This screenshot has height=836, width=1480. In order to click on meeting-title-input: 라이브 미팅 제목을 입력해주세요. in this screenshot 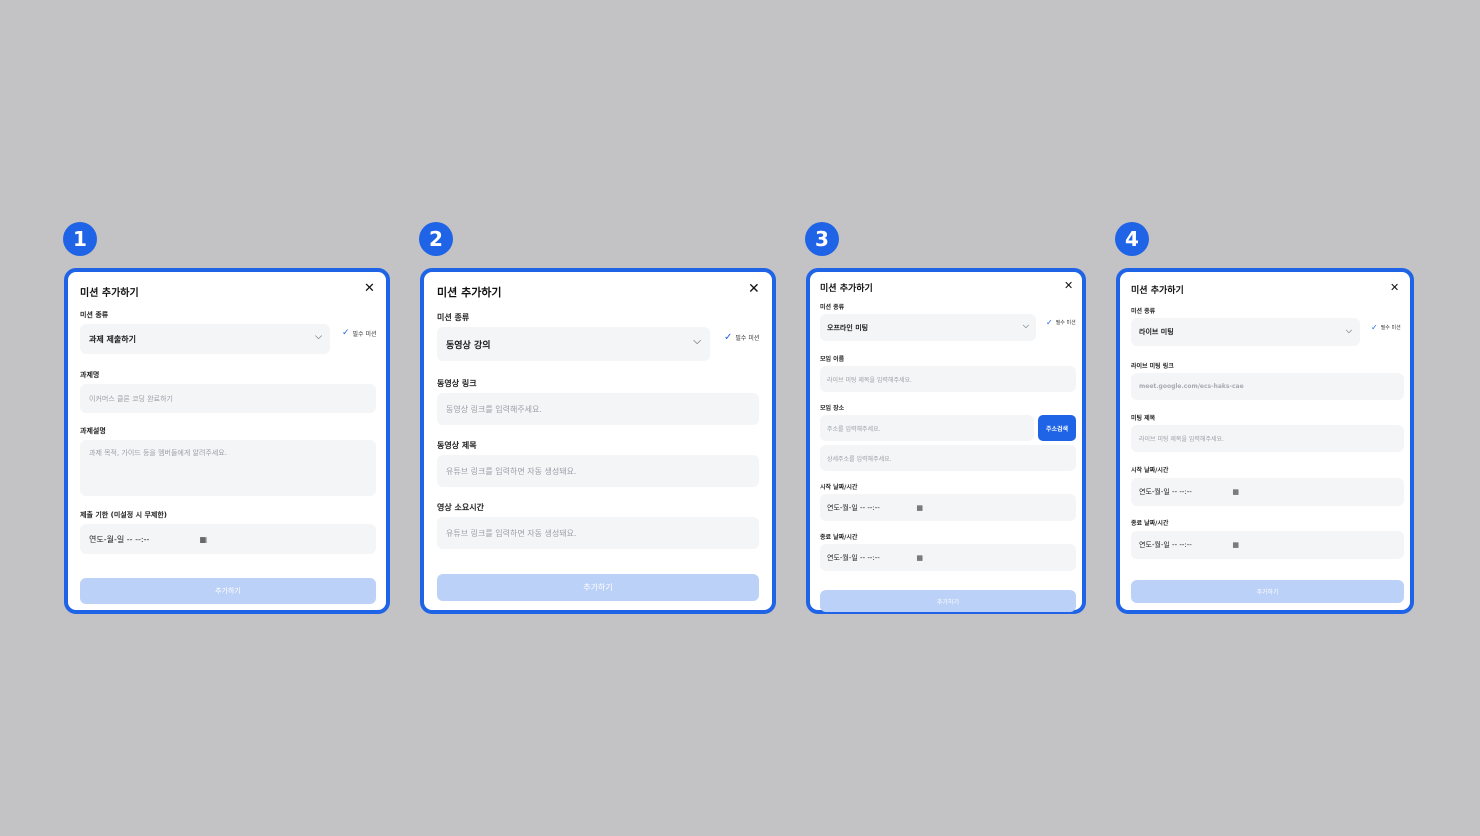, I will do `click(1267, 438)`.